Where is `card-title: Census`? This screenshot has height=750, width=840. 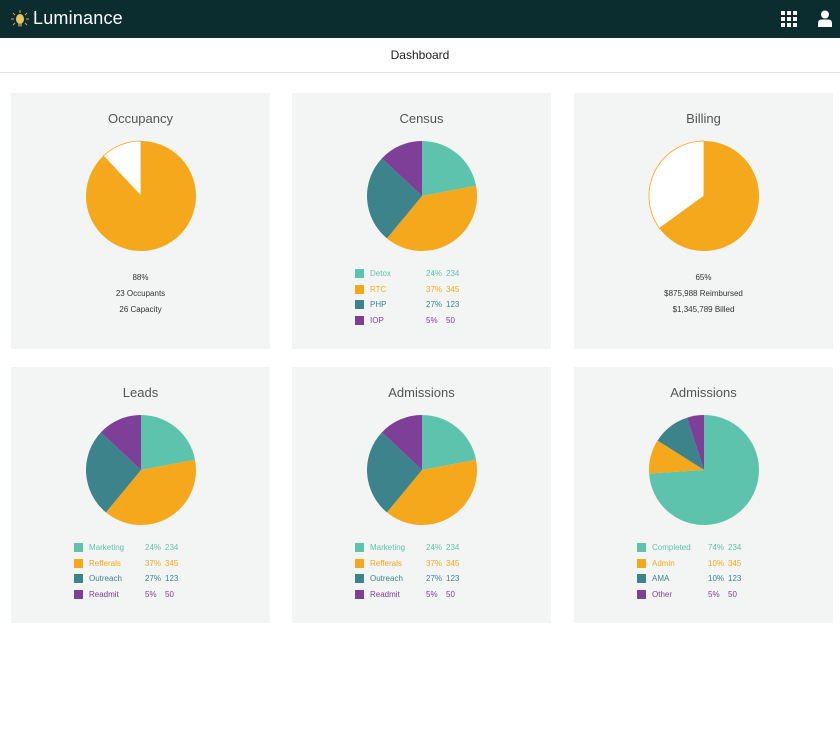
card-title: Census is located at coordinates (421, 118).